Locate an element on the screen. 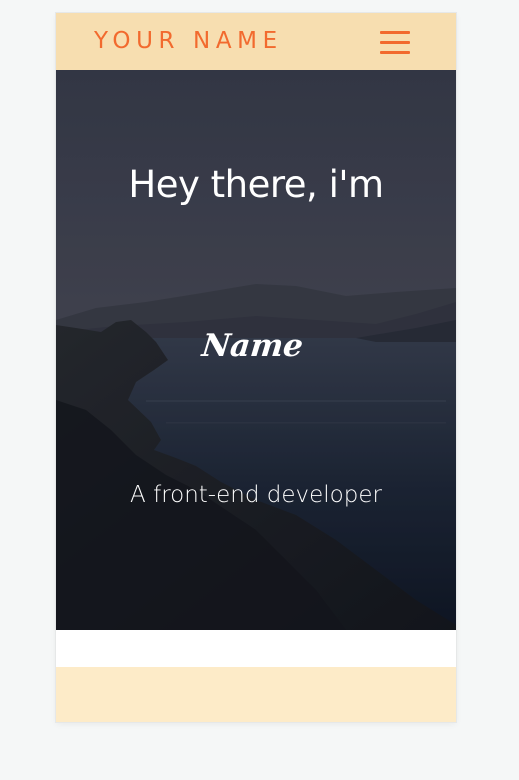  content-spacer is located at coordinates (256, 648).